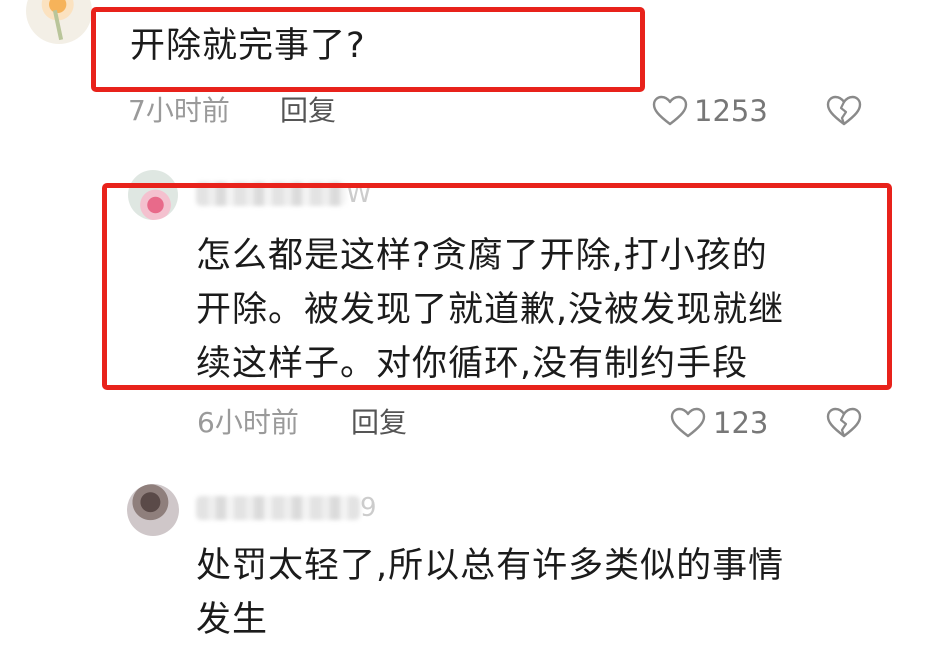 The height and width of the screenshot is (657, 949). Describe the element at coordinates (731, 111) in the screenshot. I see `like-count: 1253` at that location.